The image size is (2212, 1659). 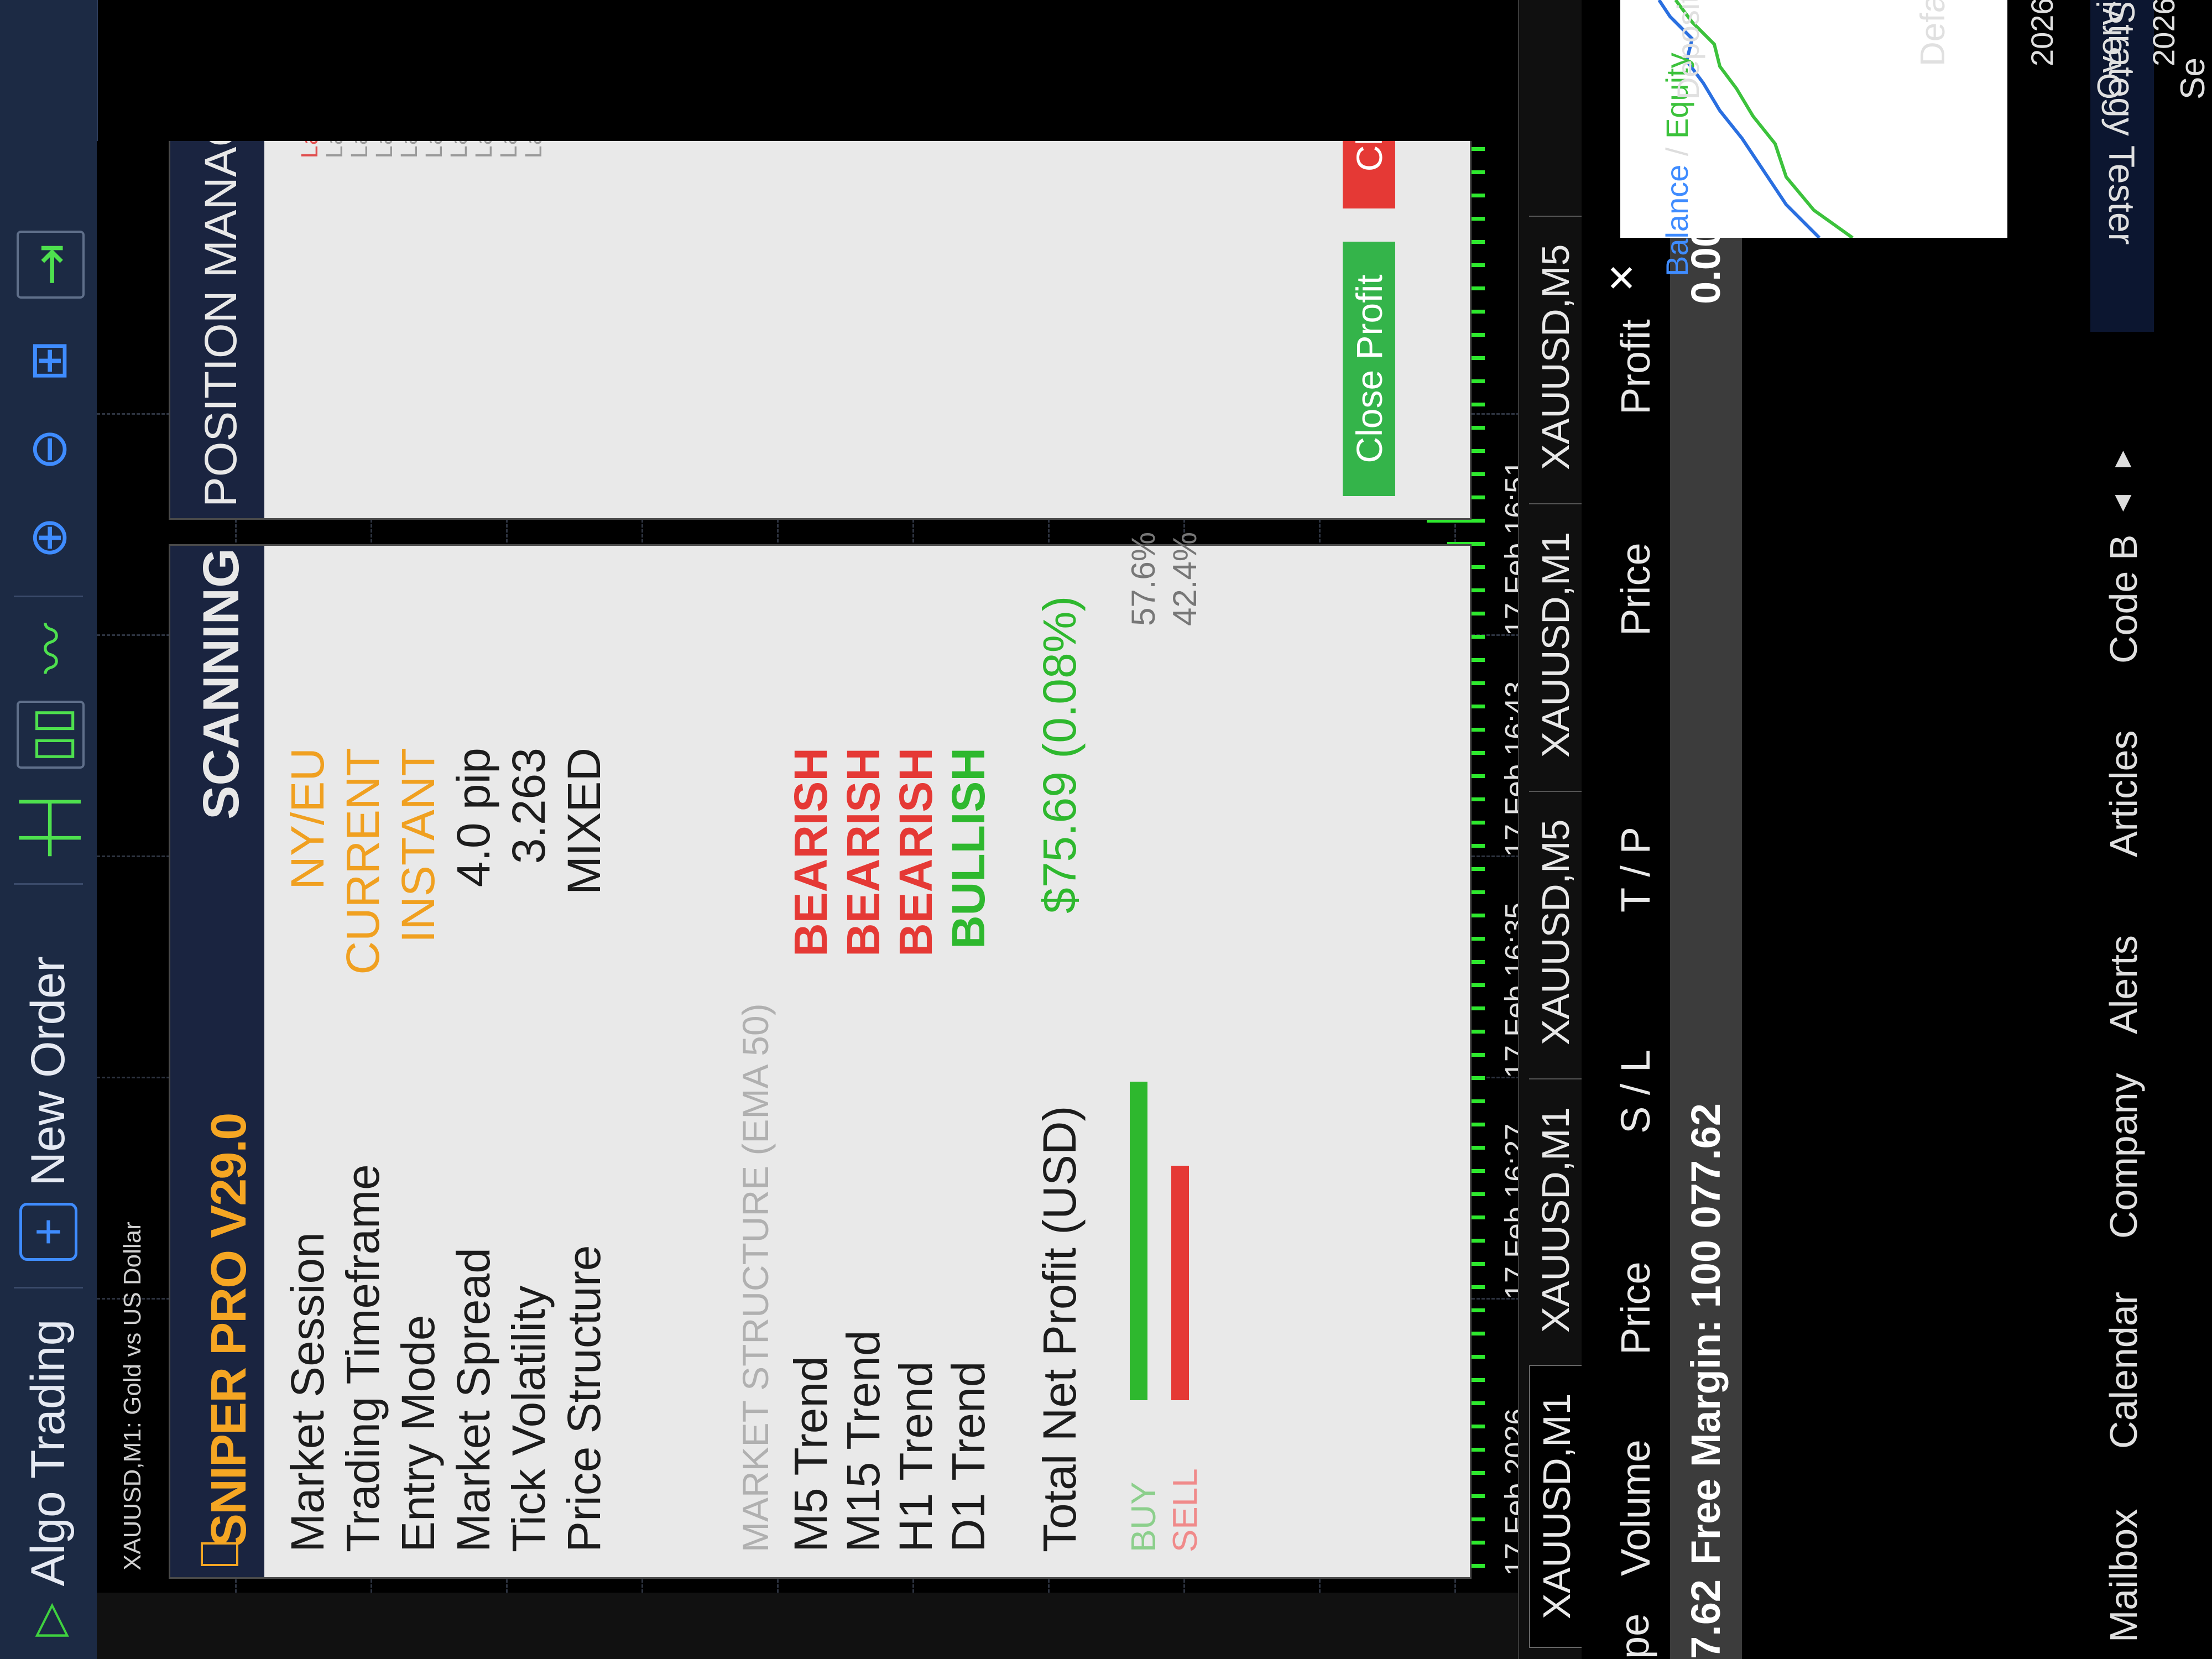 What do you see at coordinates (363, 862) in the screenshot?
I see `info-row-value: CURRENT` at bounding box center [363, 862].